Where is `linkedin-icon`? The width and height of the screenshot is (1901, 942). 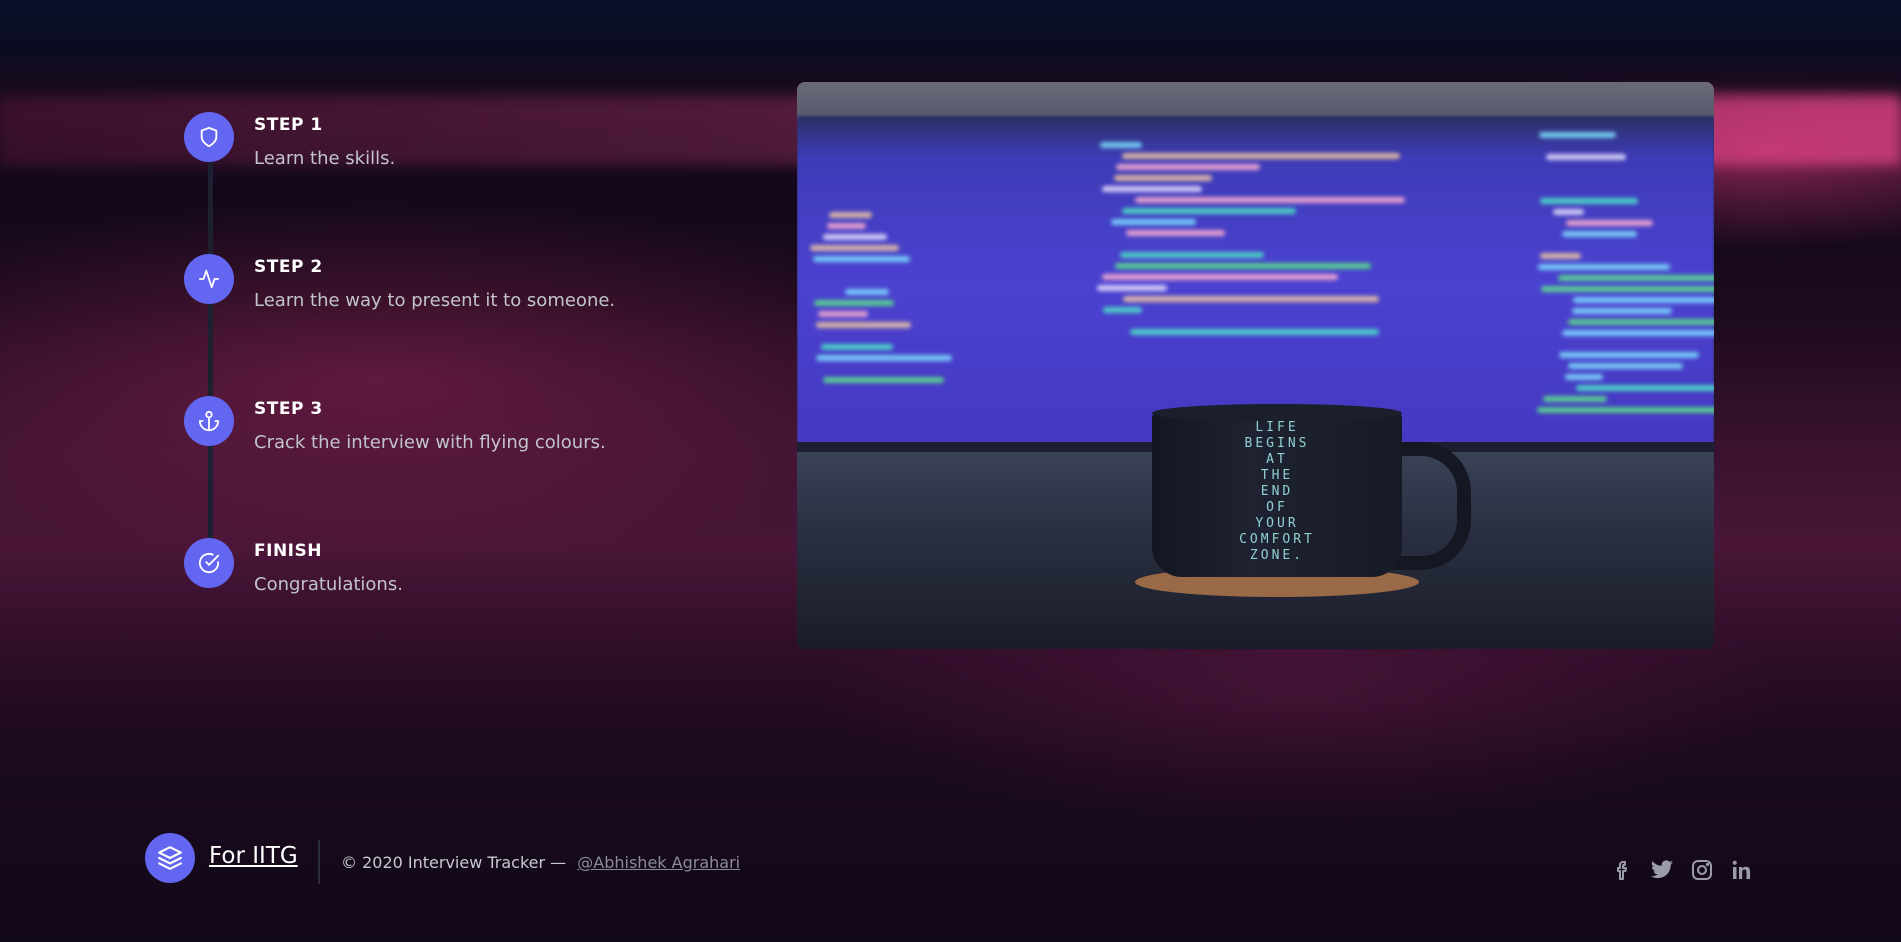
linkedin-icon is located at coordinates (1742, 870).